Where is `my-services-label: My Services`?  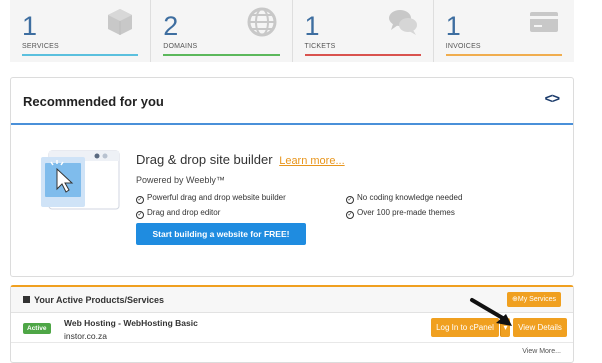 my-services-label: My Services is located at coordinates (536, 299).